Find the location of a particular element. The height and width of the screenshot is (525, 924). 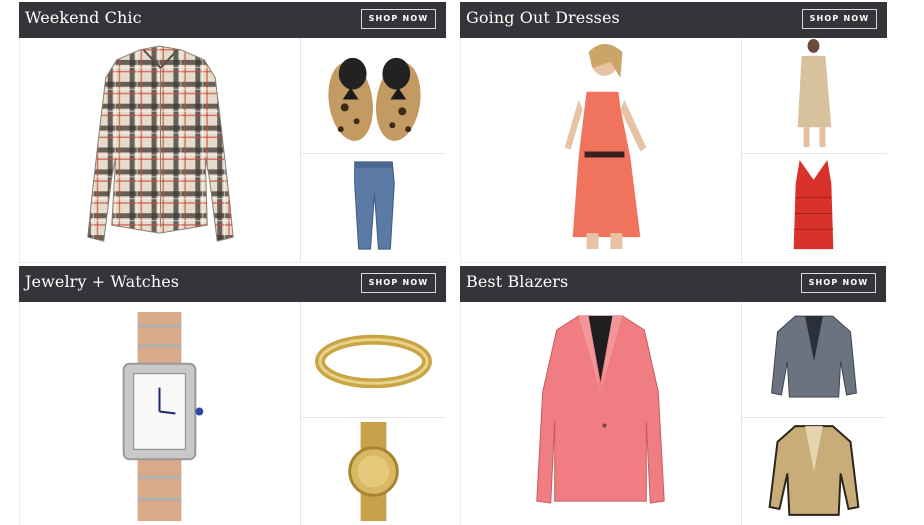

panel-header: Weekend Chic SHOP NOW is located at coordinates (232, 20).